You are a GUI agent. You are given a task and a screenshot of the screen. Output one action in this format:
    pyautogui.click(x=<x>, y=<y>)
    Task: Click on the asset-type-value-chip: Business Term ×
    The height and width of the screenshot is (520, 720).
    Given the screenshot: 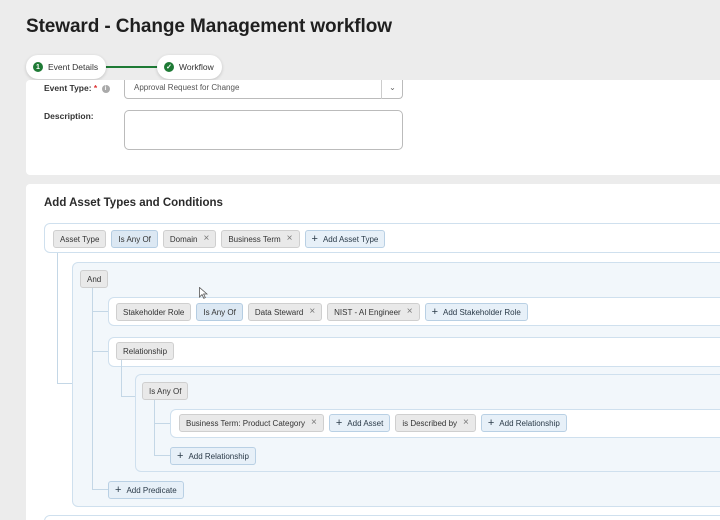 What is the action you would take?
    pyautogui.click(x=260, y=239)
    